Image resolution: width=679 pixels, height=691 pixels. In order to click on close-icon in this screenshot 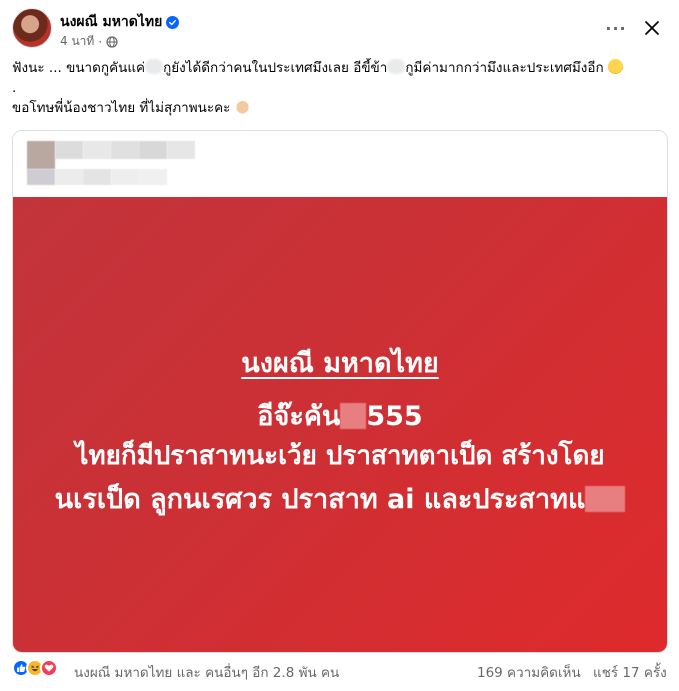, I will do `click(652, 28)`.